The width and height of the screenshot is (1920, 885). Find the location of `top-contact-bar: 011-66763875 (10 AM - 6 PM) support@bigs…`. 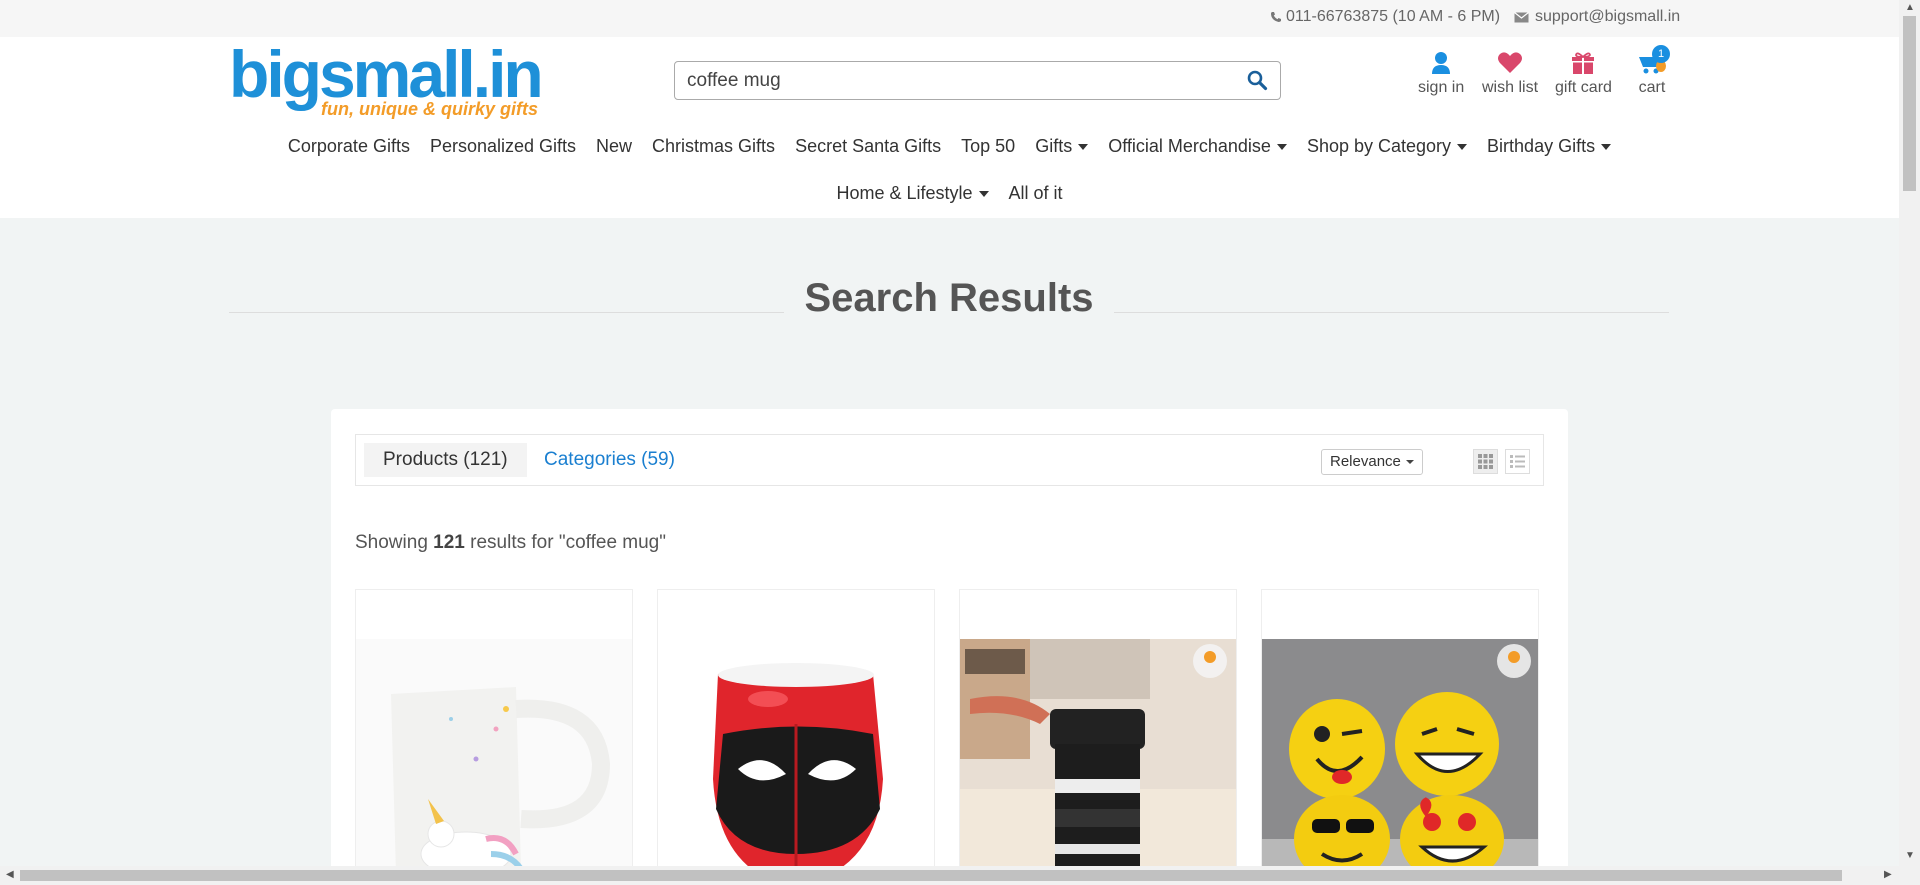

top-contact-bar: 011-66763875 (10 AM - 6 PM) support@bigs… is located at coordinates (949, 18).